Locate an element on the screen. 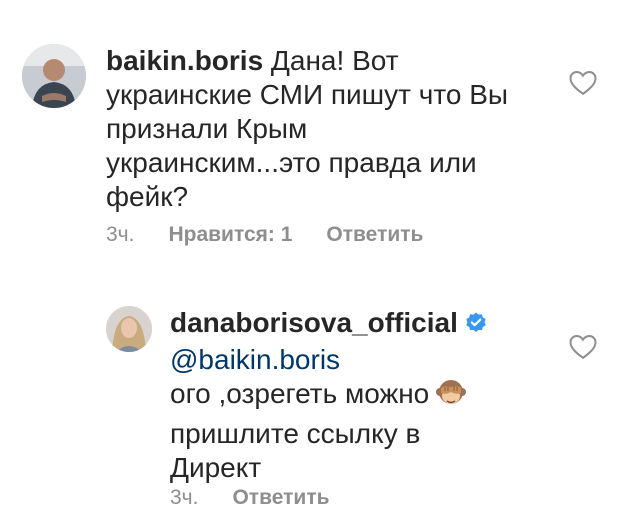  username: baikin.boris is located at coordinates (184, 60).